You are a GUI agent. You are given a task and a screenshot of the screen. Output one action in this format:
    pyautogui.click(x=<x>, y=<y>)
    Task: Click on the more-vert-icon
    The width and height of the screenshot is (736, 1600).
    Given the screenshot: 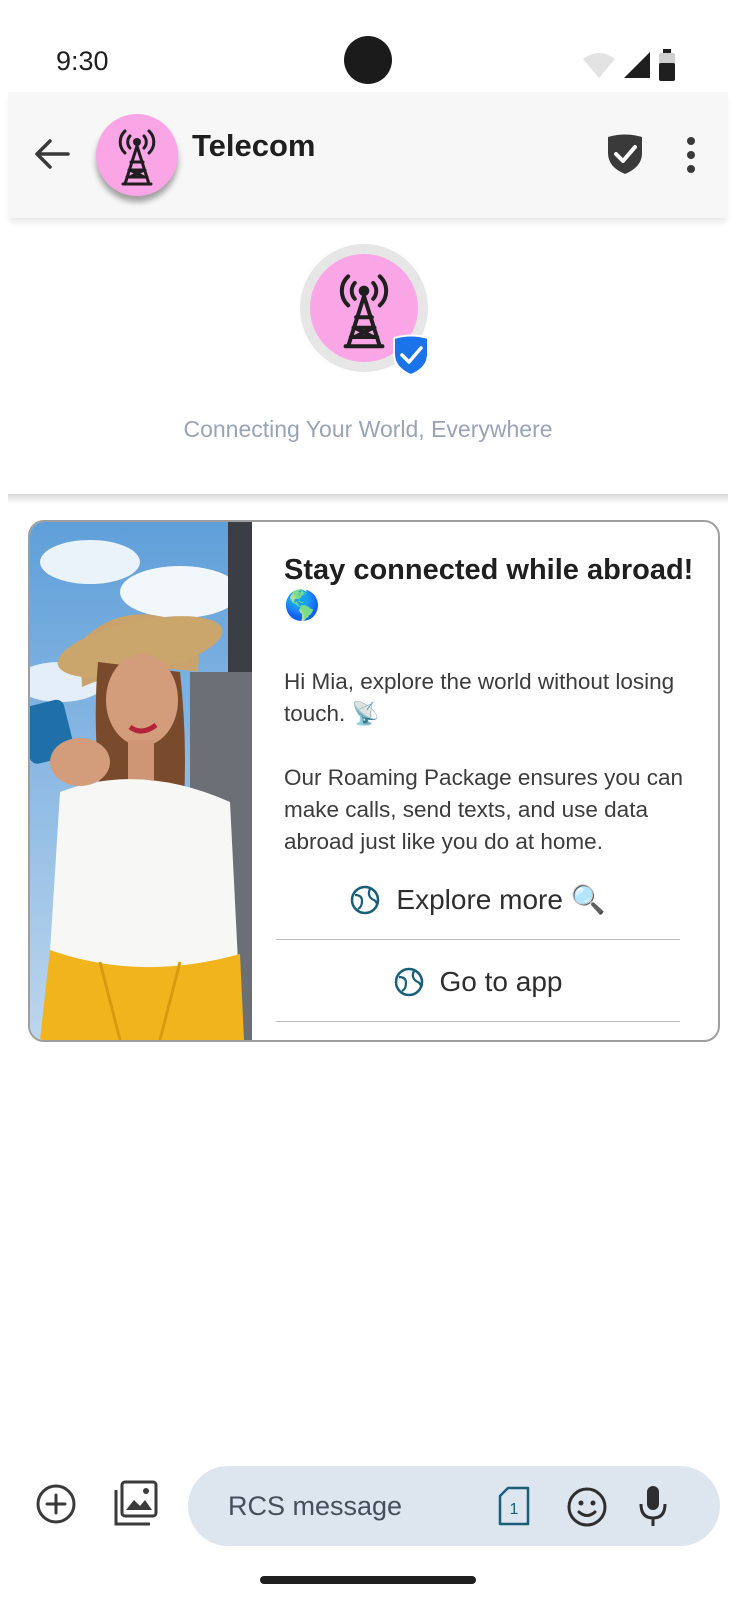 What is the action you would take?
    pyautogui.click(x=691, y=155)
    